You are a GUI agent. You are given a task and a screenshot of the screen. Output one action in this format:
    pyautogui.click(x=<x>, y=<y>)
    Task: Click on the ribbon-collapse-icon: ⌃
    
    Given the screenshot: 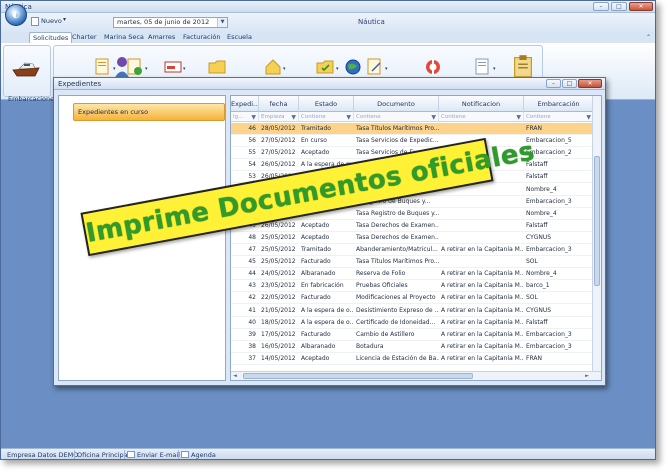 What is the action you would take?
    pyautogui.click(x=648, y=37)
    